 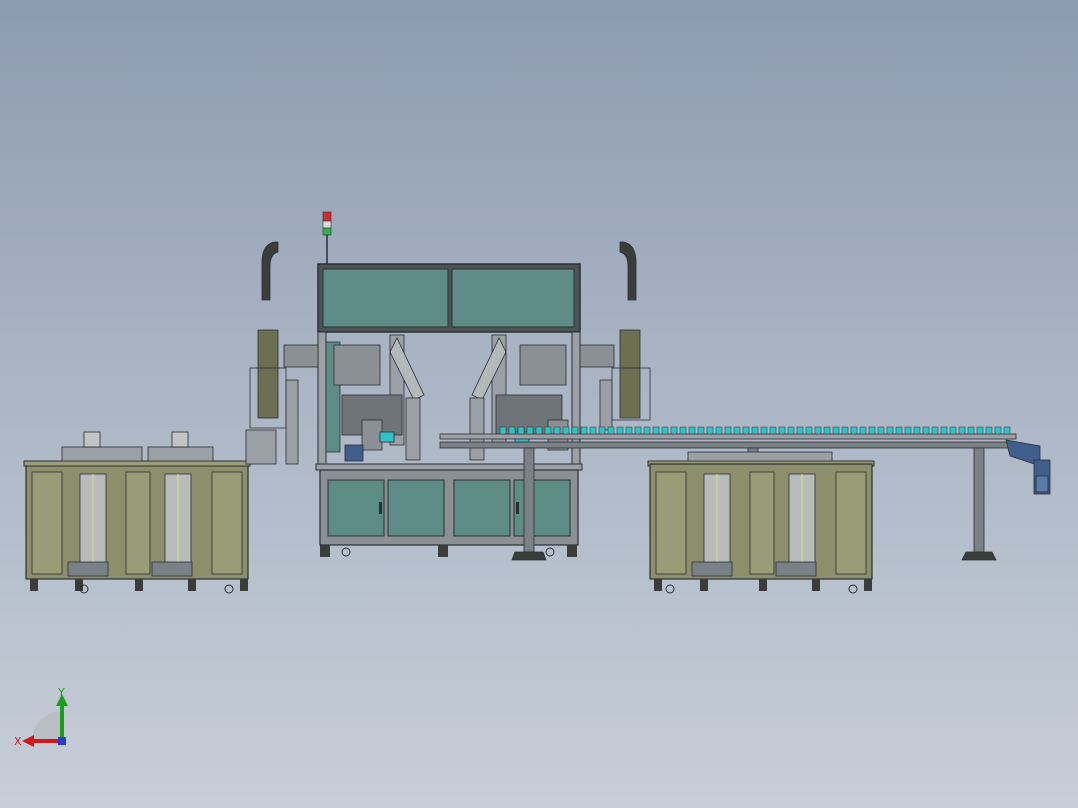 What do you see at coordinates (763, 586) in the screenshot?
I see `right-cabinet-feet` at bounding box center [763, 586].